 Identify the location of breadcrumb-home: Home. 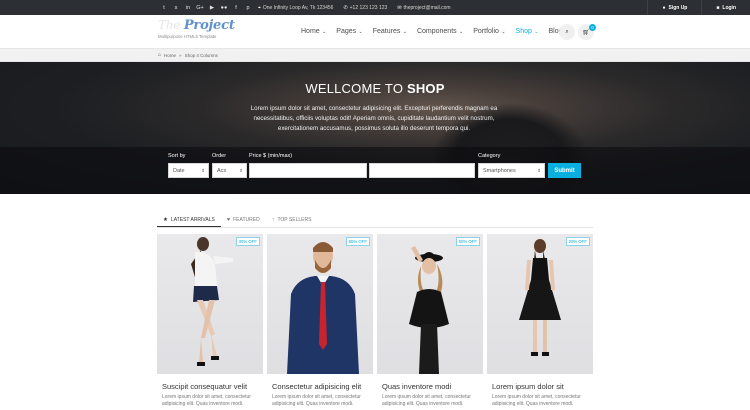
(170, 55).